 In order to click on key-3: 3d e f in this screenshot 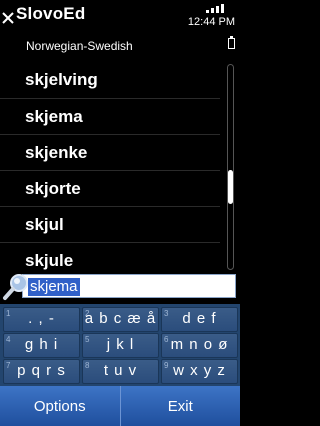, I will do `click(199, 319)`.